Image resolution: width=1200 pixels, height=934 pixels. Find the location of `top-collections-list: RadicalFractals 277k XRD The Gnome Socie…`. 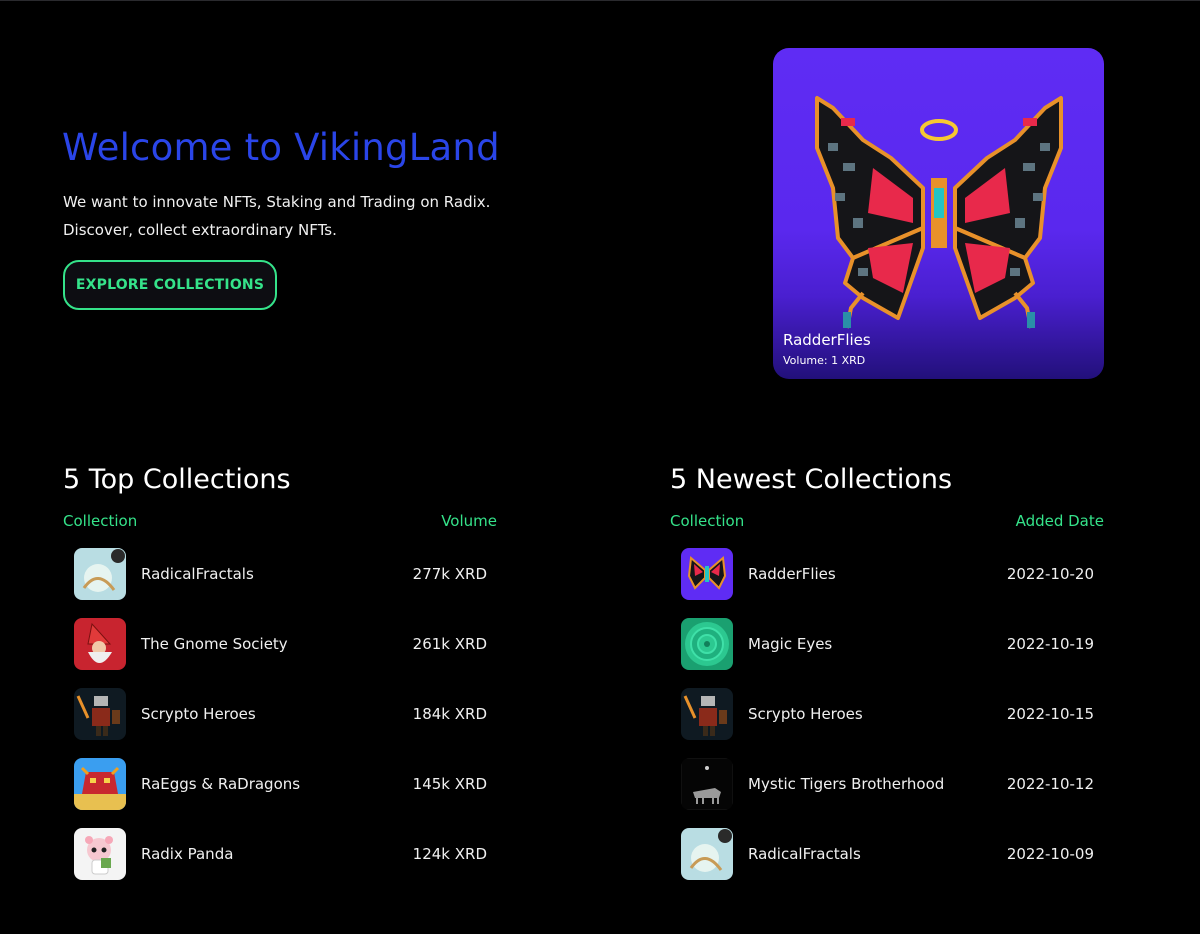

top-collections-list: RadicalFractals 277k XRD The Gnome Socie… is located at coordinates (280, 723).